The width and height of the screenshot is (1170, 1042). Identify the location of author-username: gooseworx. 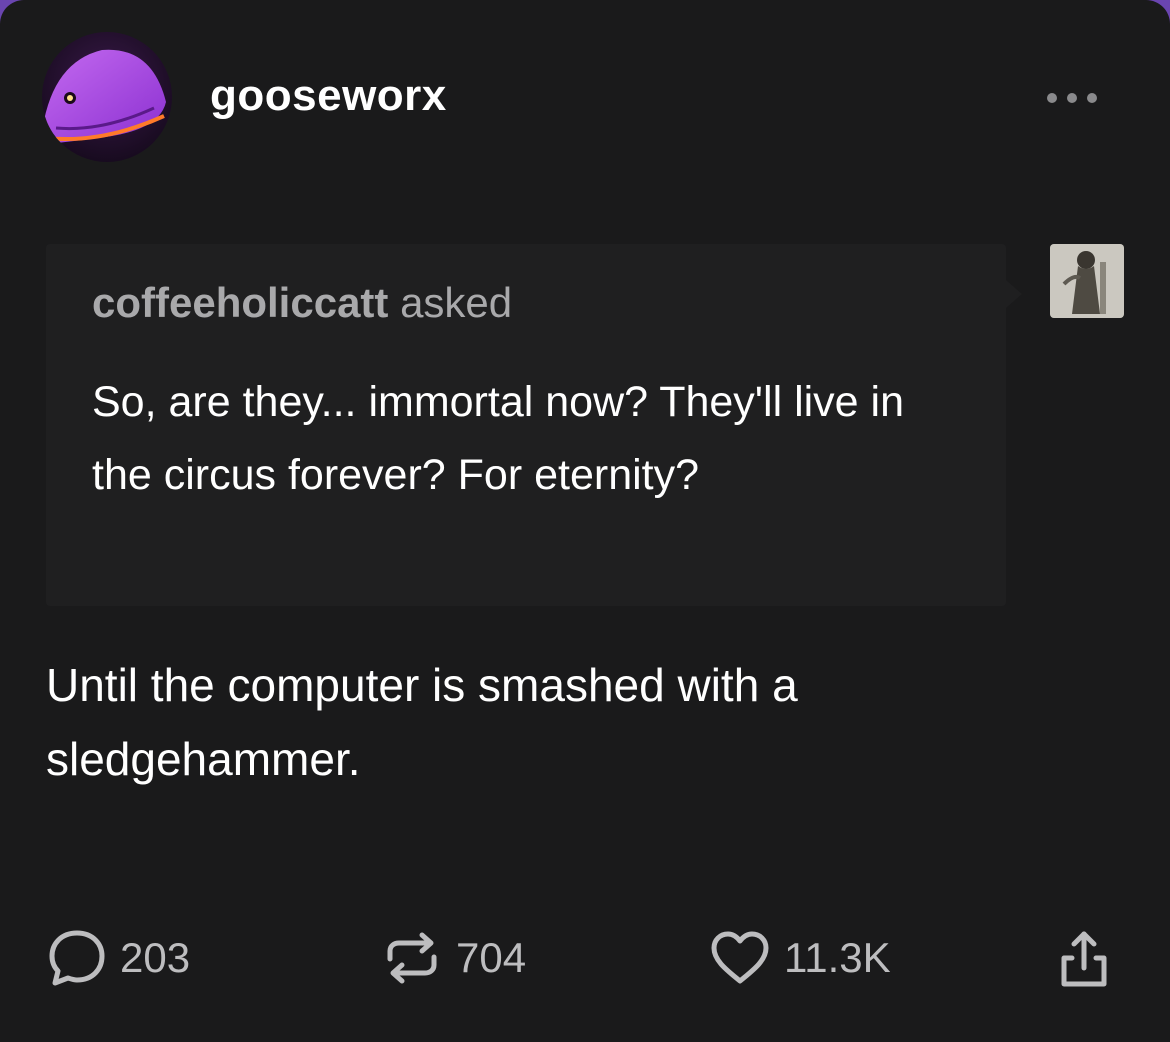
(328, 96).